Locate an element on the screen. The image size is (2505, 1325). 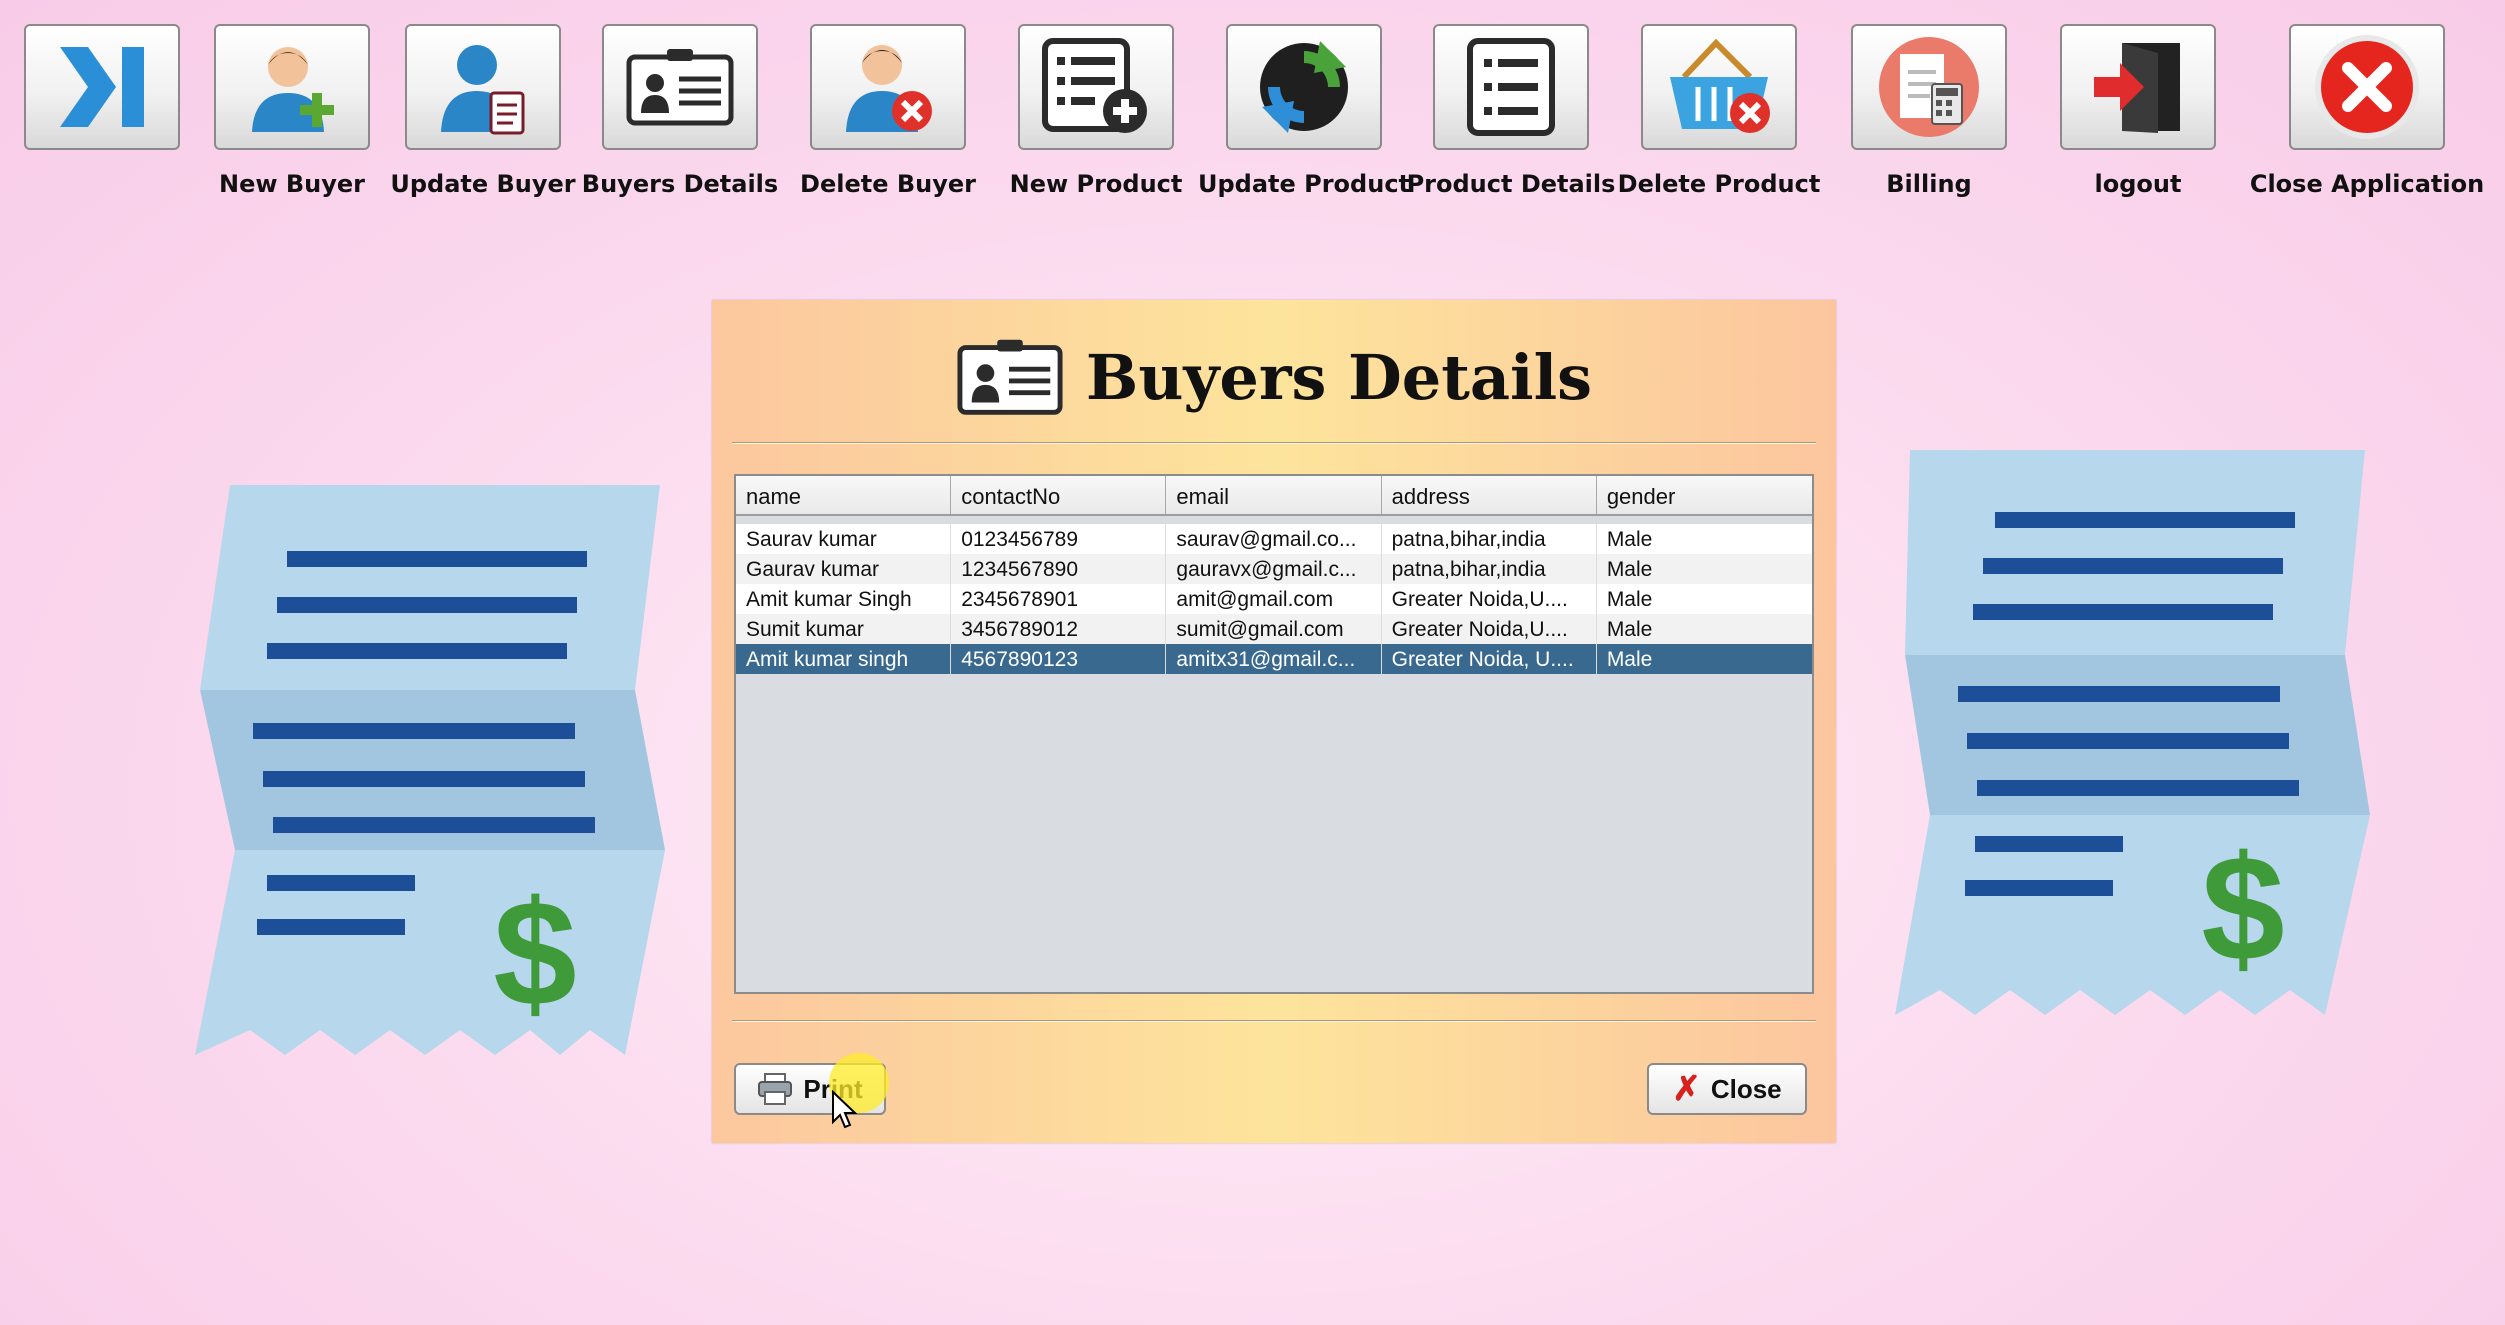
cell-contactno: 3456789012 is located at coordinates (1059, 629).